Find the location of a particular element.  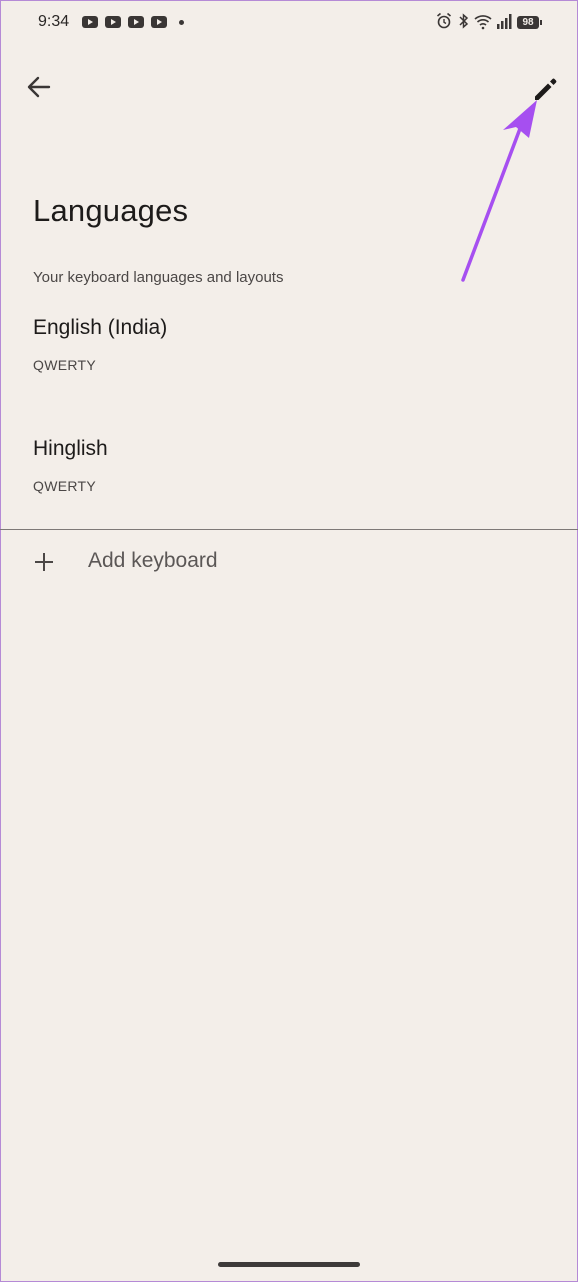

back-button is located at coordinates (39, 87).